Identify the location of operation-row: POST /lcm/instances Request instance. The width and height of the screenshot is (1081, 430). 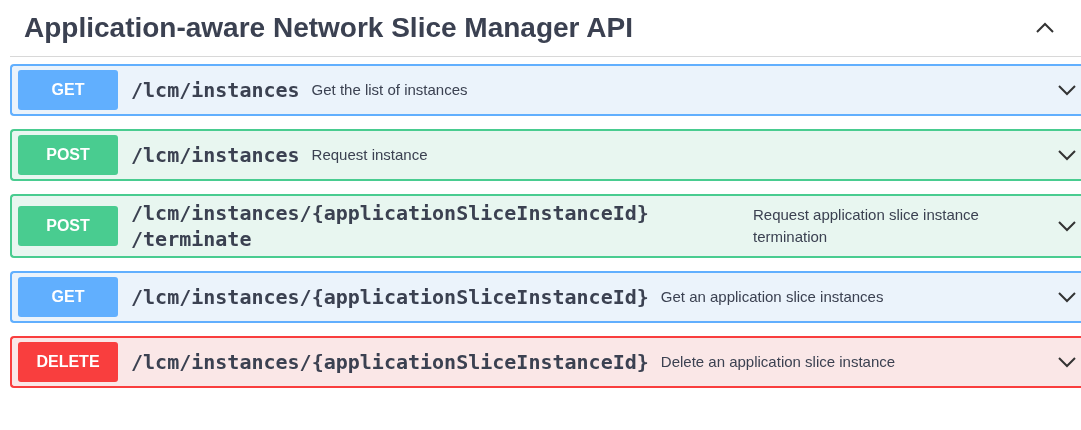
(545, 155).